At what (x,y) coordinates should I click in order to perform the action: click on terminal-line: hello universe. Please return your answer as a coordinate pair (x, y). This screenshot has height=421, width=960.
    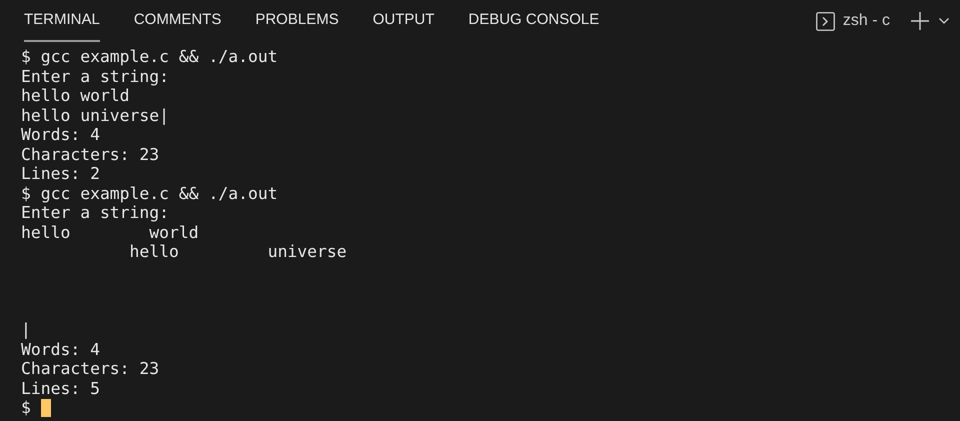
    Looking at the image, I should click on (237, 252).